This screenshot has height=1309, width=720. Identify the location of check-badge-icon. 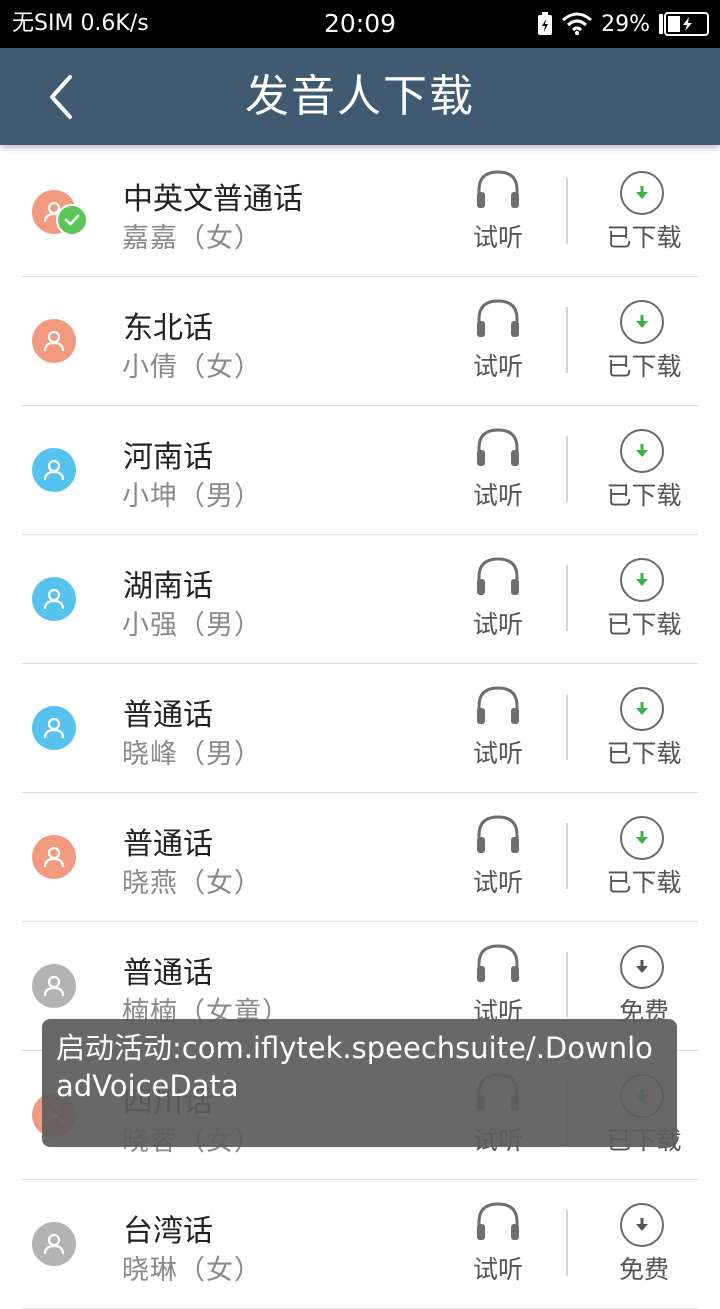
(72, 220).